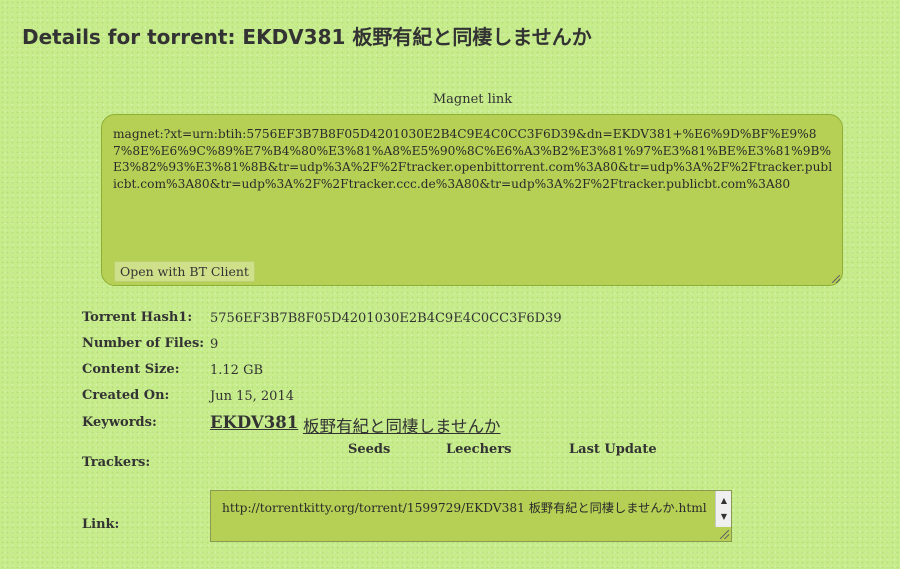 This screenshot has width=900, height=569. I want to click on keyword-link: EKDV381, so click(254, 422).